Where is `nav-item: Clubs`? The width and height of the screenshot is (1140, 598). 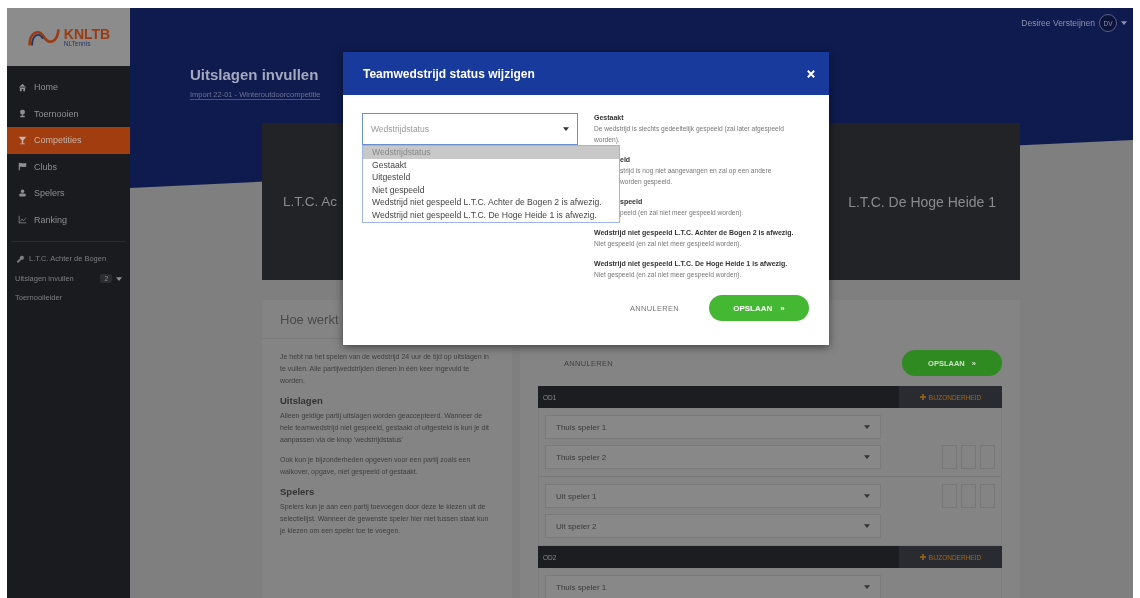
nav-item: Clubs is located at coordinates (68, 166).